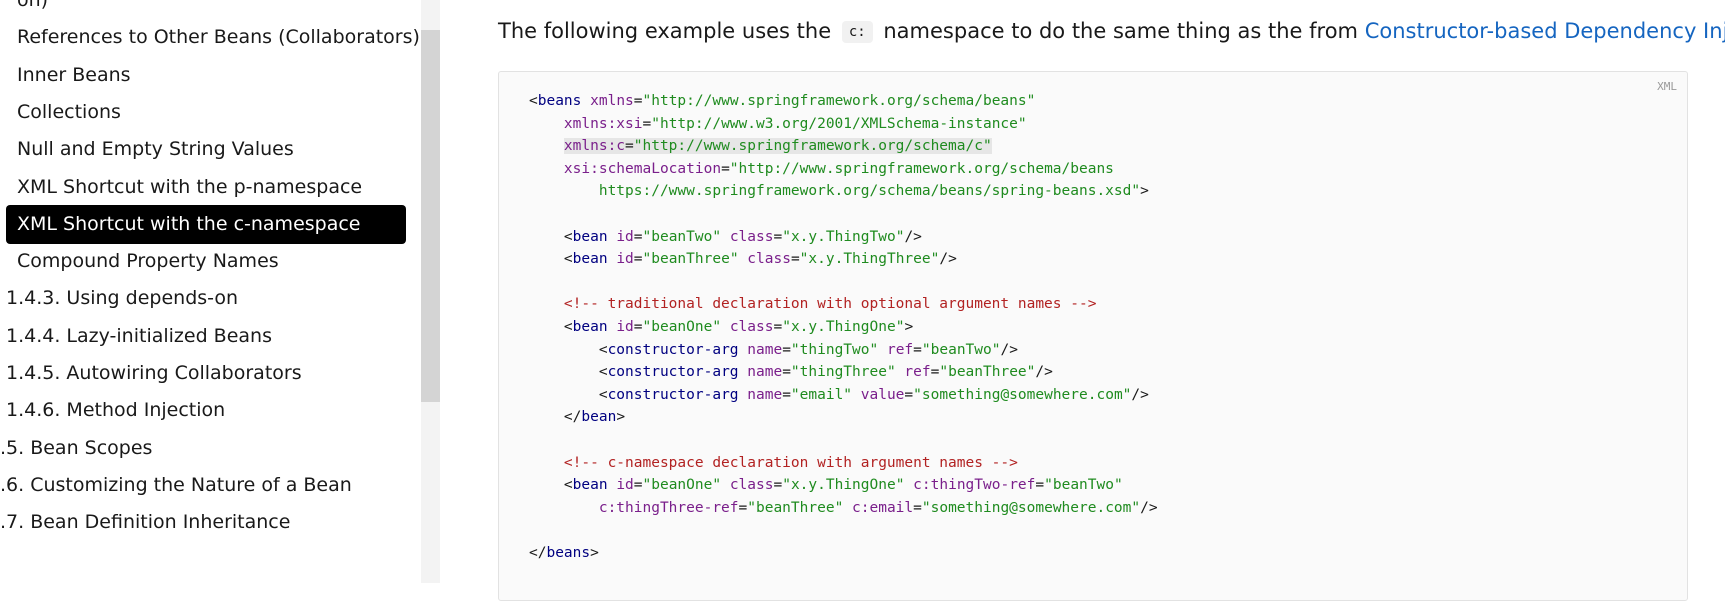 This screenshot has height=601, width=1725. I want to click on toc-item: Inner Beans, so click(206, 75).